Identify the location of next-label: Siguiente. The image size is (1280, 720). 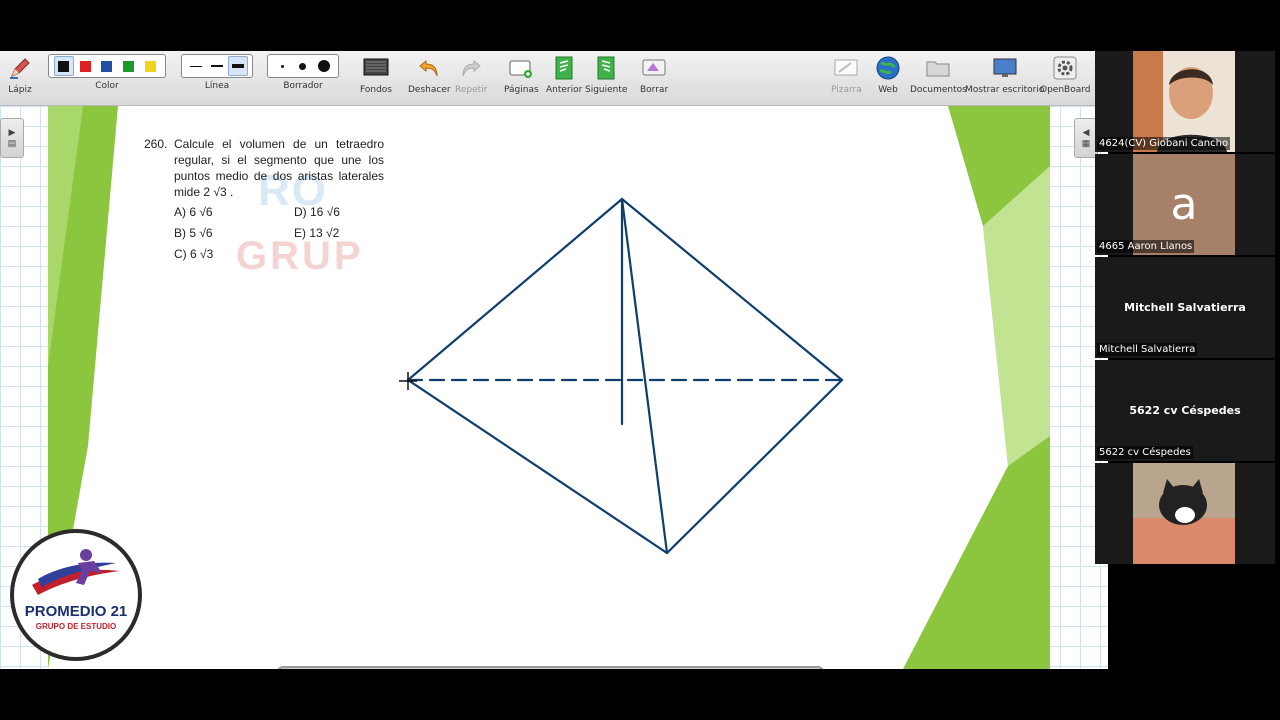
(606, 90).